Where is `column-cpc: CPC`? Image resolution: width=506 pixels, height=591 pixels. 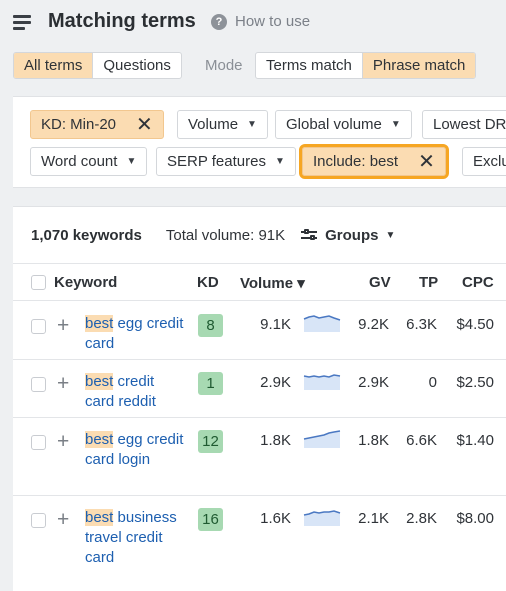
column-cpc: CPC is located at coordinates (478, 282).